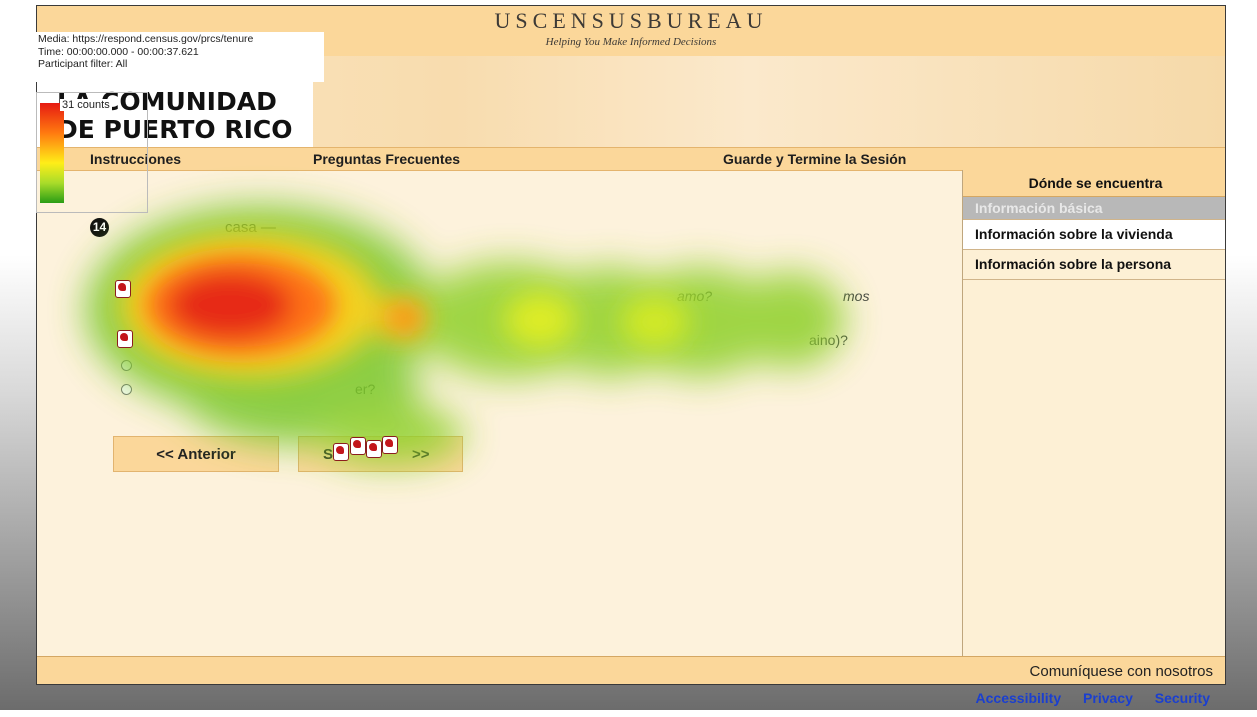  I want to click on sidebar-heading: Dónde se encuentra, so click(1094, 183).